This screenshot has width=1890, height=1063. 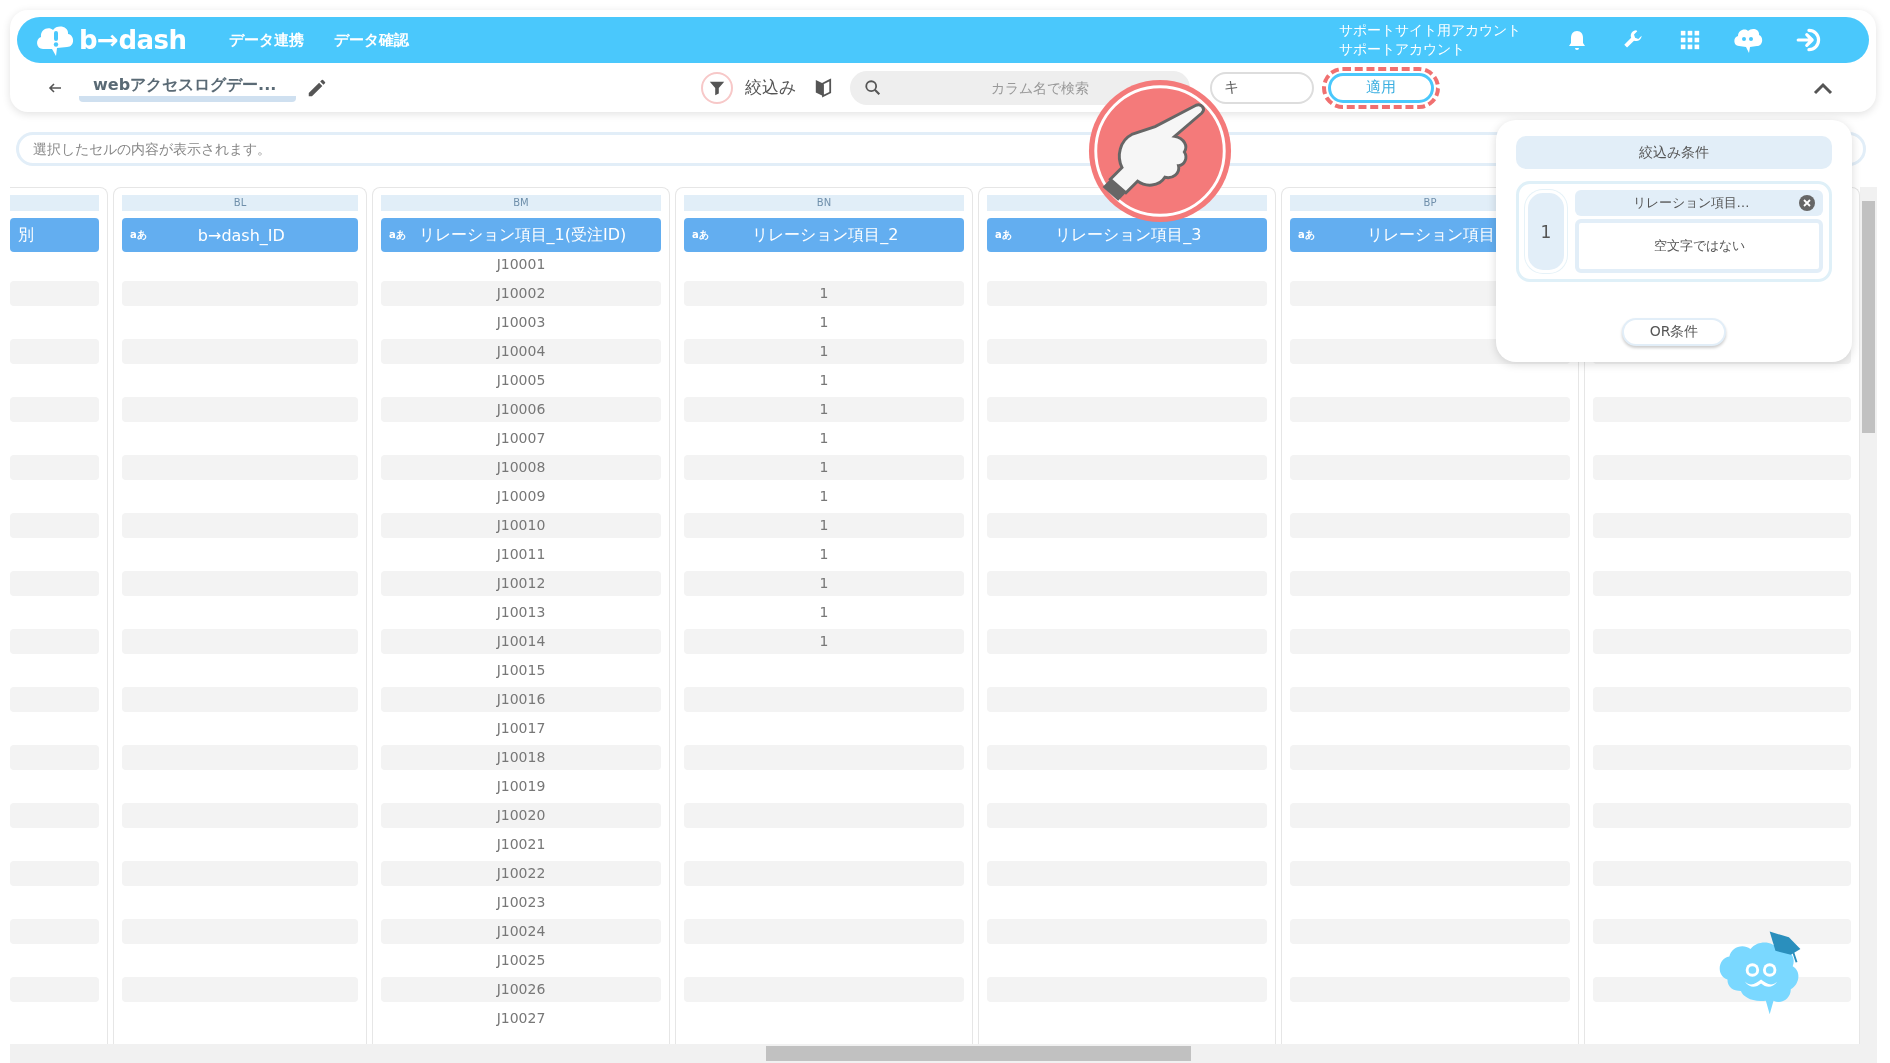 I want to click on apply-button: 適用, so click(x=1381, y=87).